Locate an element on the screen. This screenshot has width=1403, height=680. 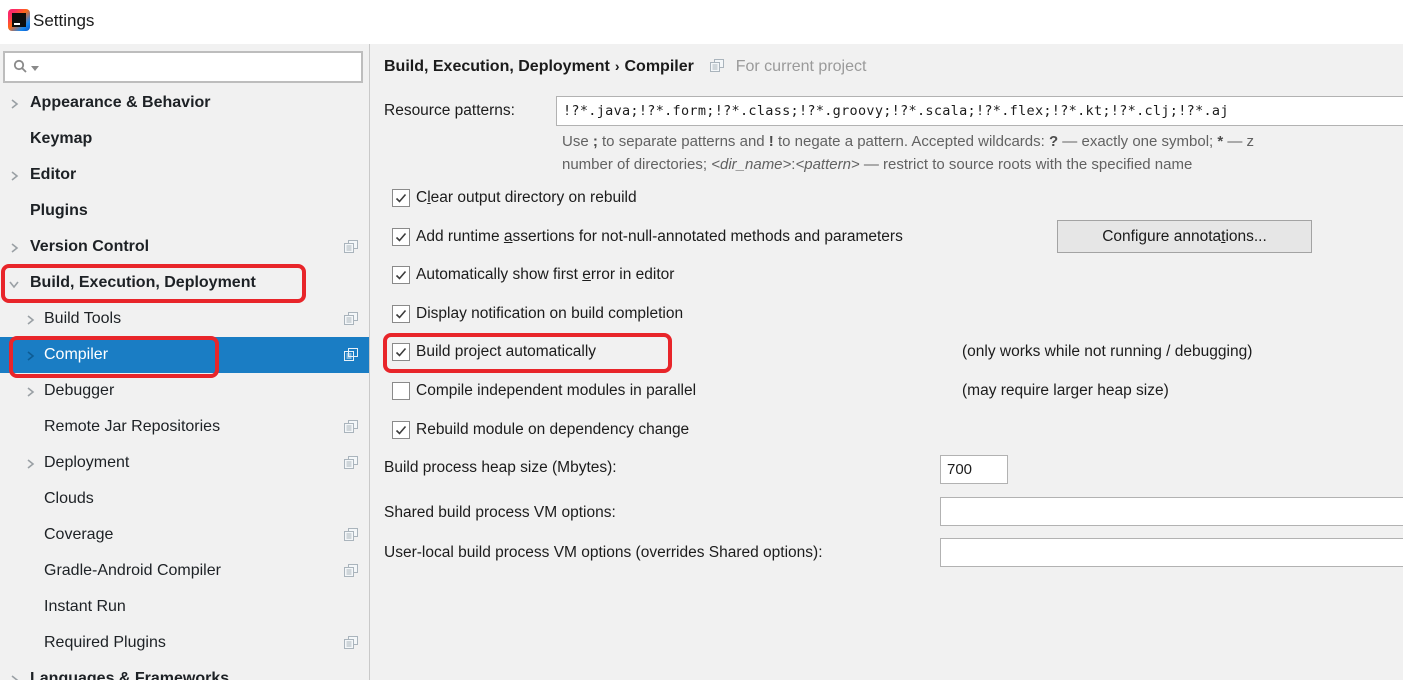
sidebar-item-deployment: Deployment is located at coordinates (184, 463).